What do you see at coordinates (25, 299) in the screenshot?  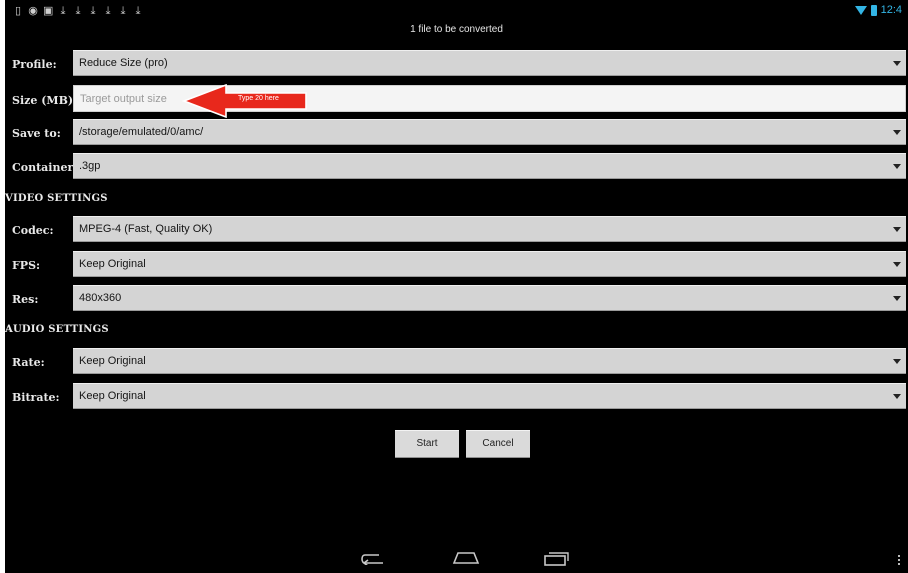 I see `res-label: Res:` at bounding box center [25, 299].